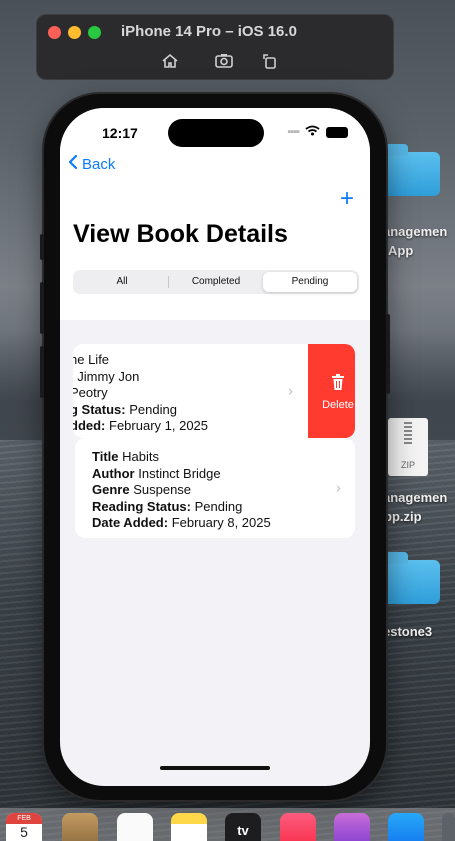 The width and height of the screenshot is (455, 841). What do you see at coordinates (111, 489) in the screenshot?
I see `book-genre-label: Genre` at bounding box center [111, 489].